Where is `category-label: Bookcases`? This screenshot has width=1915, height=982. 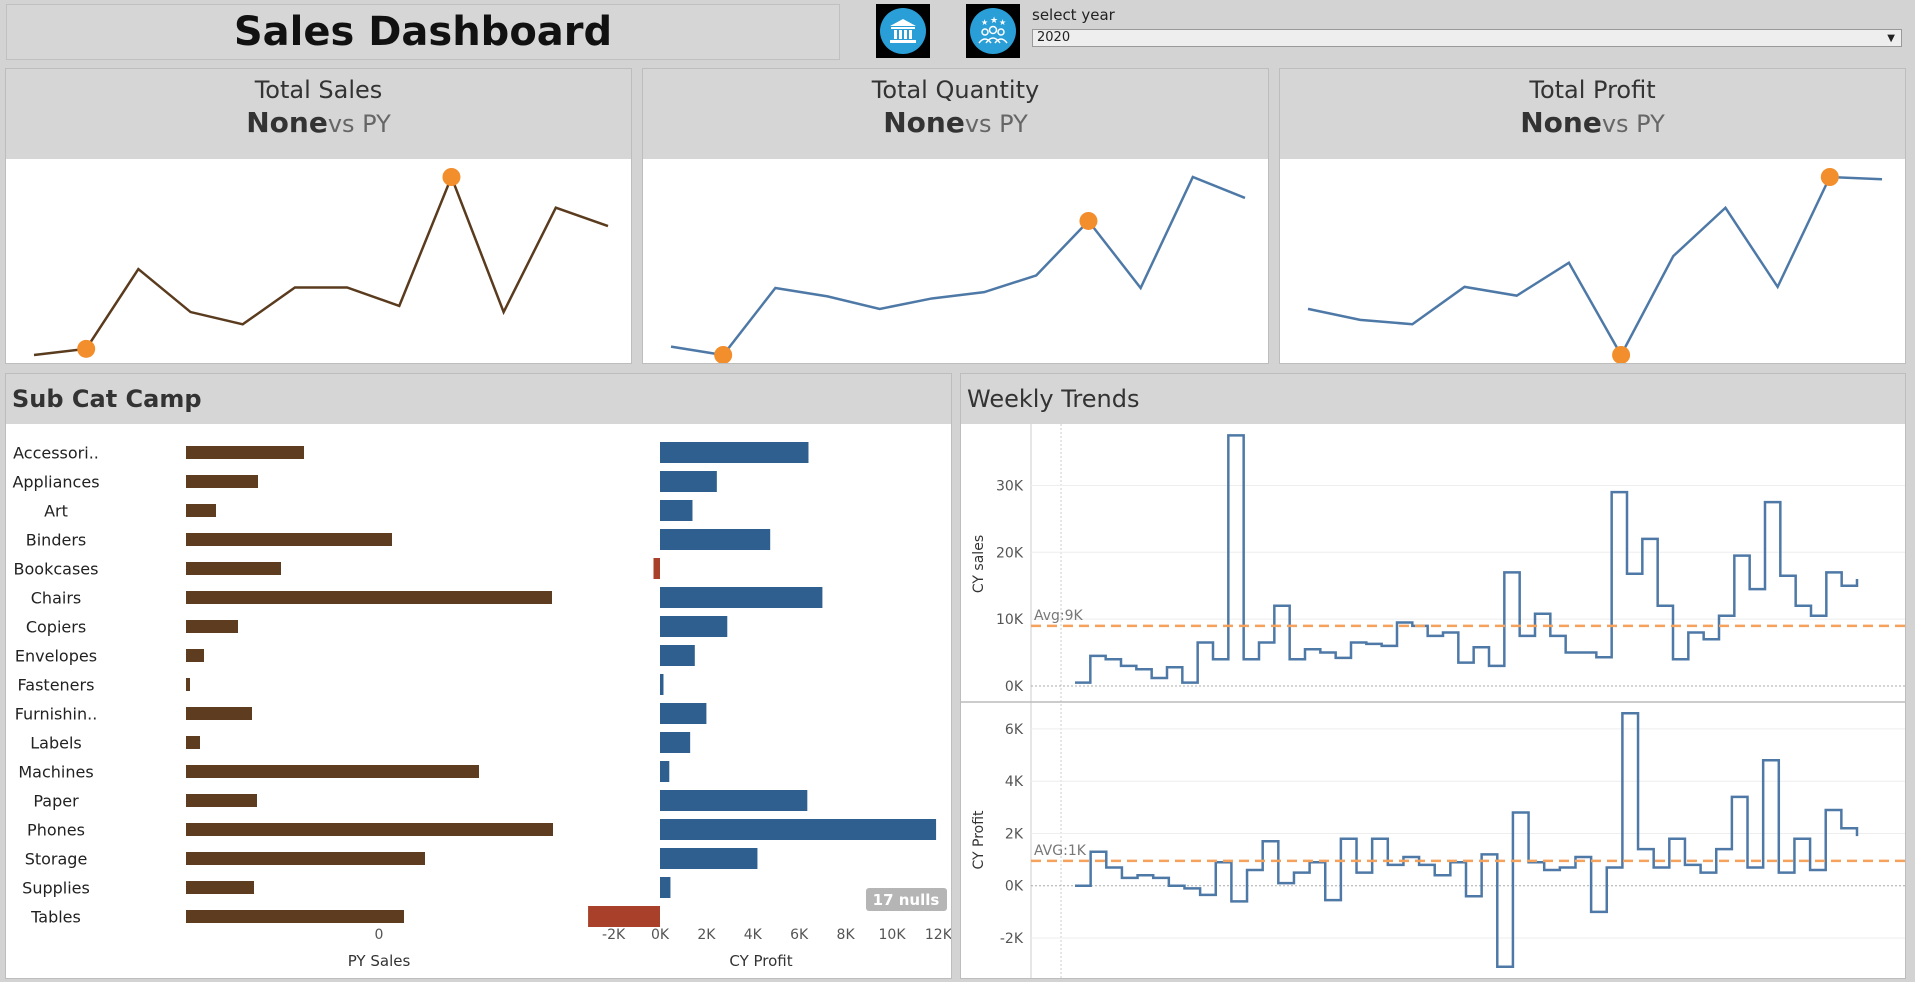 category-label: Bookcases is located at coordinates (56, 569).